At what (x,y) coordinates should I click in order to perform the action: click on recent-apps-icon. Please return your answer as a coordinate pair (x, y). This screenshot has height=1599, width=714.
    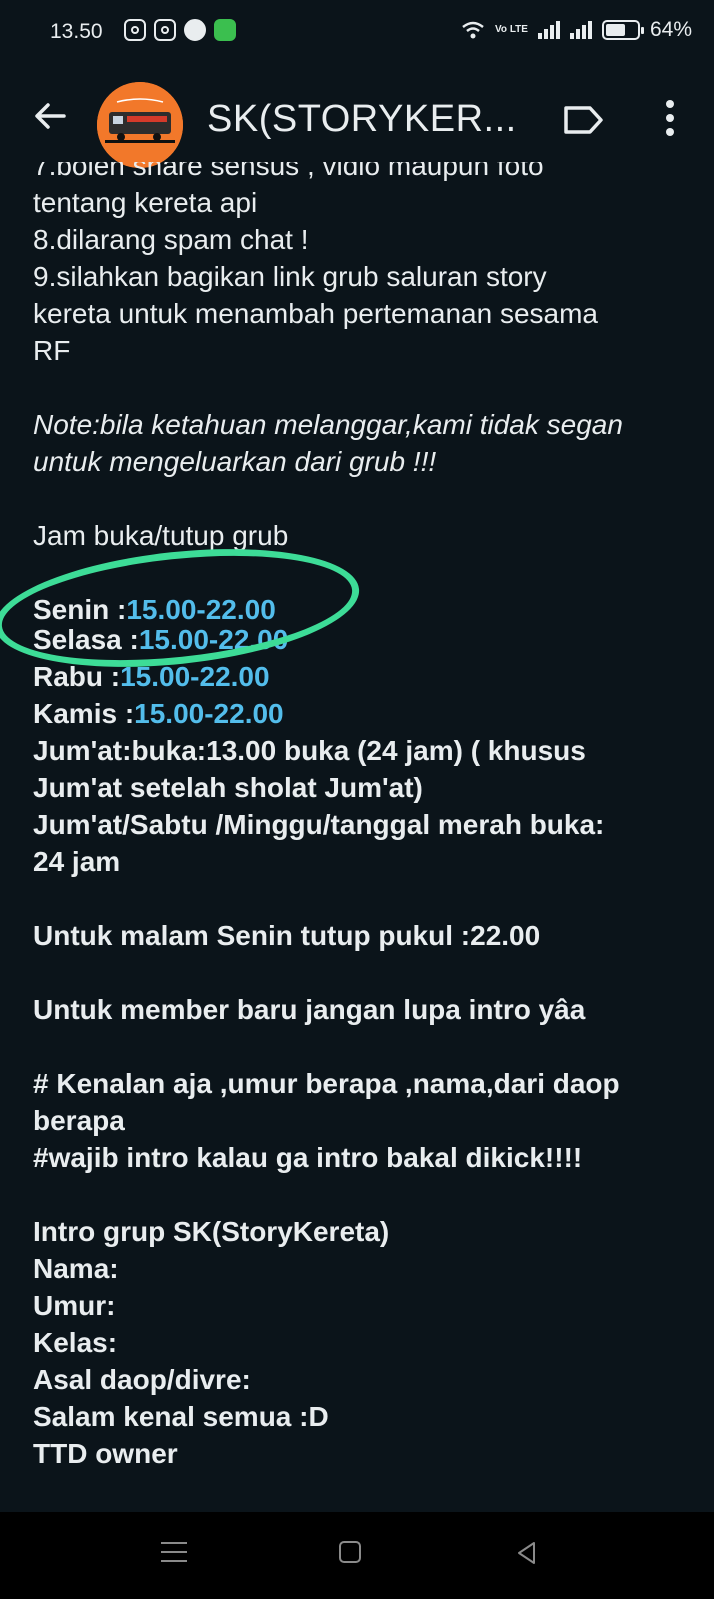
    Looking at the image, I should click on (174, 1553).